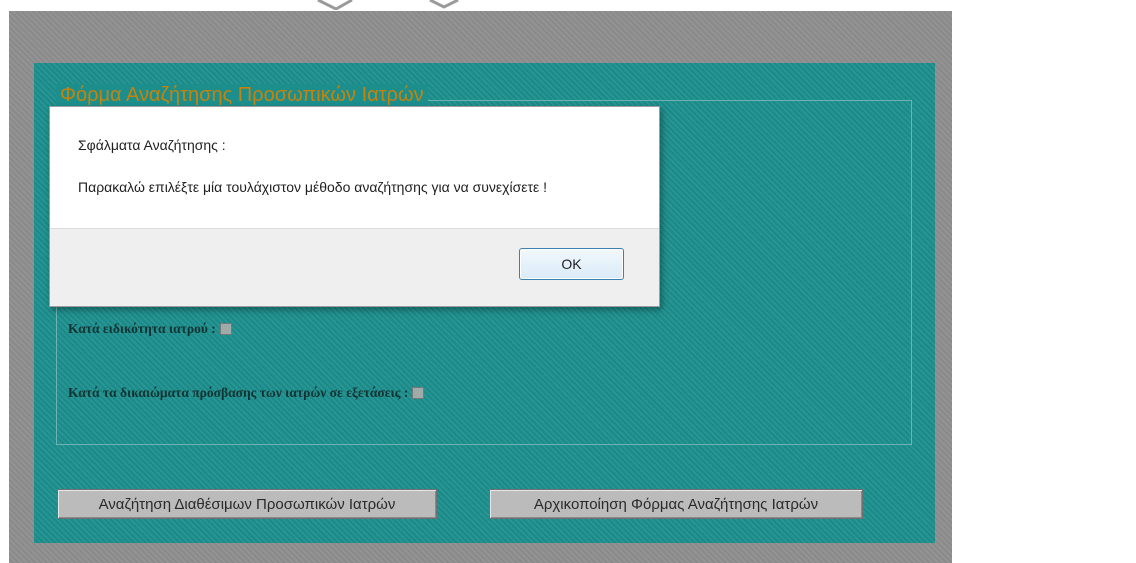 The image size is (1136, 563). Describe the element at coordinates (418, 393) in the screenshot. I see `access-rights-checkbox` at that location.